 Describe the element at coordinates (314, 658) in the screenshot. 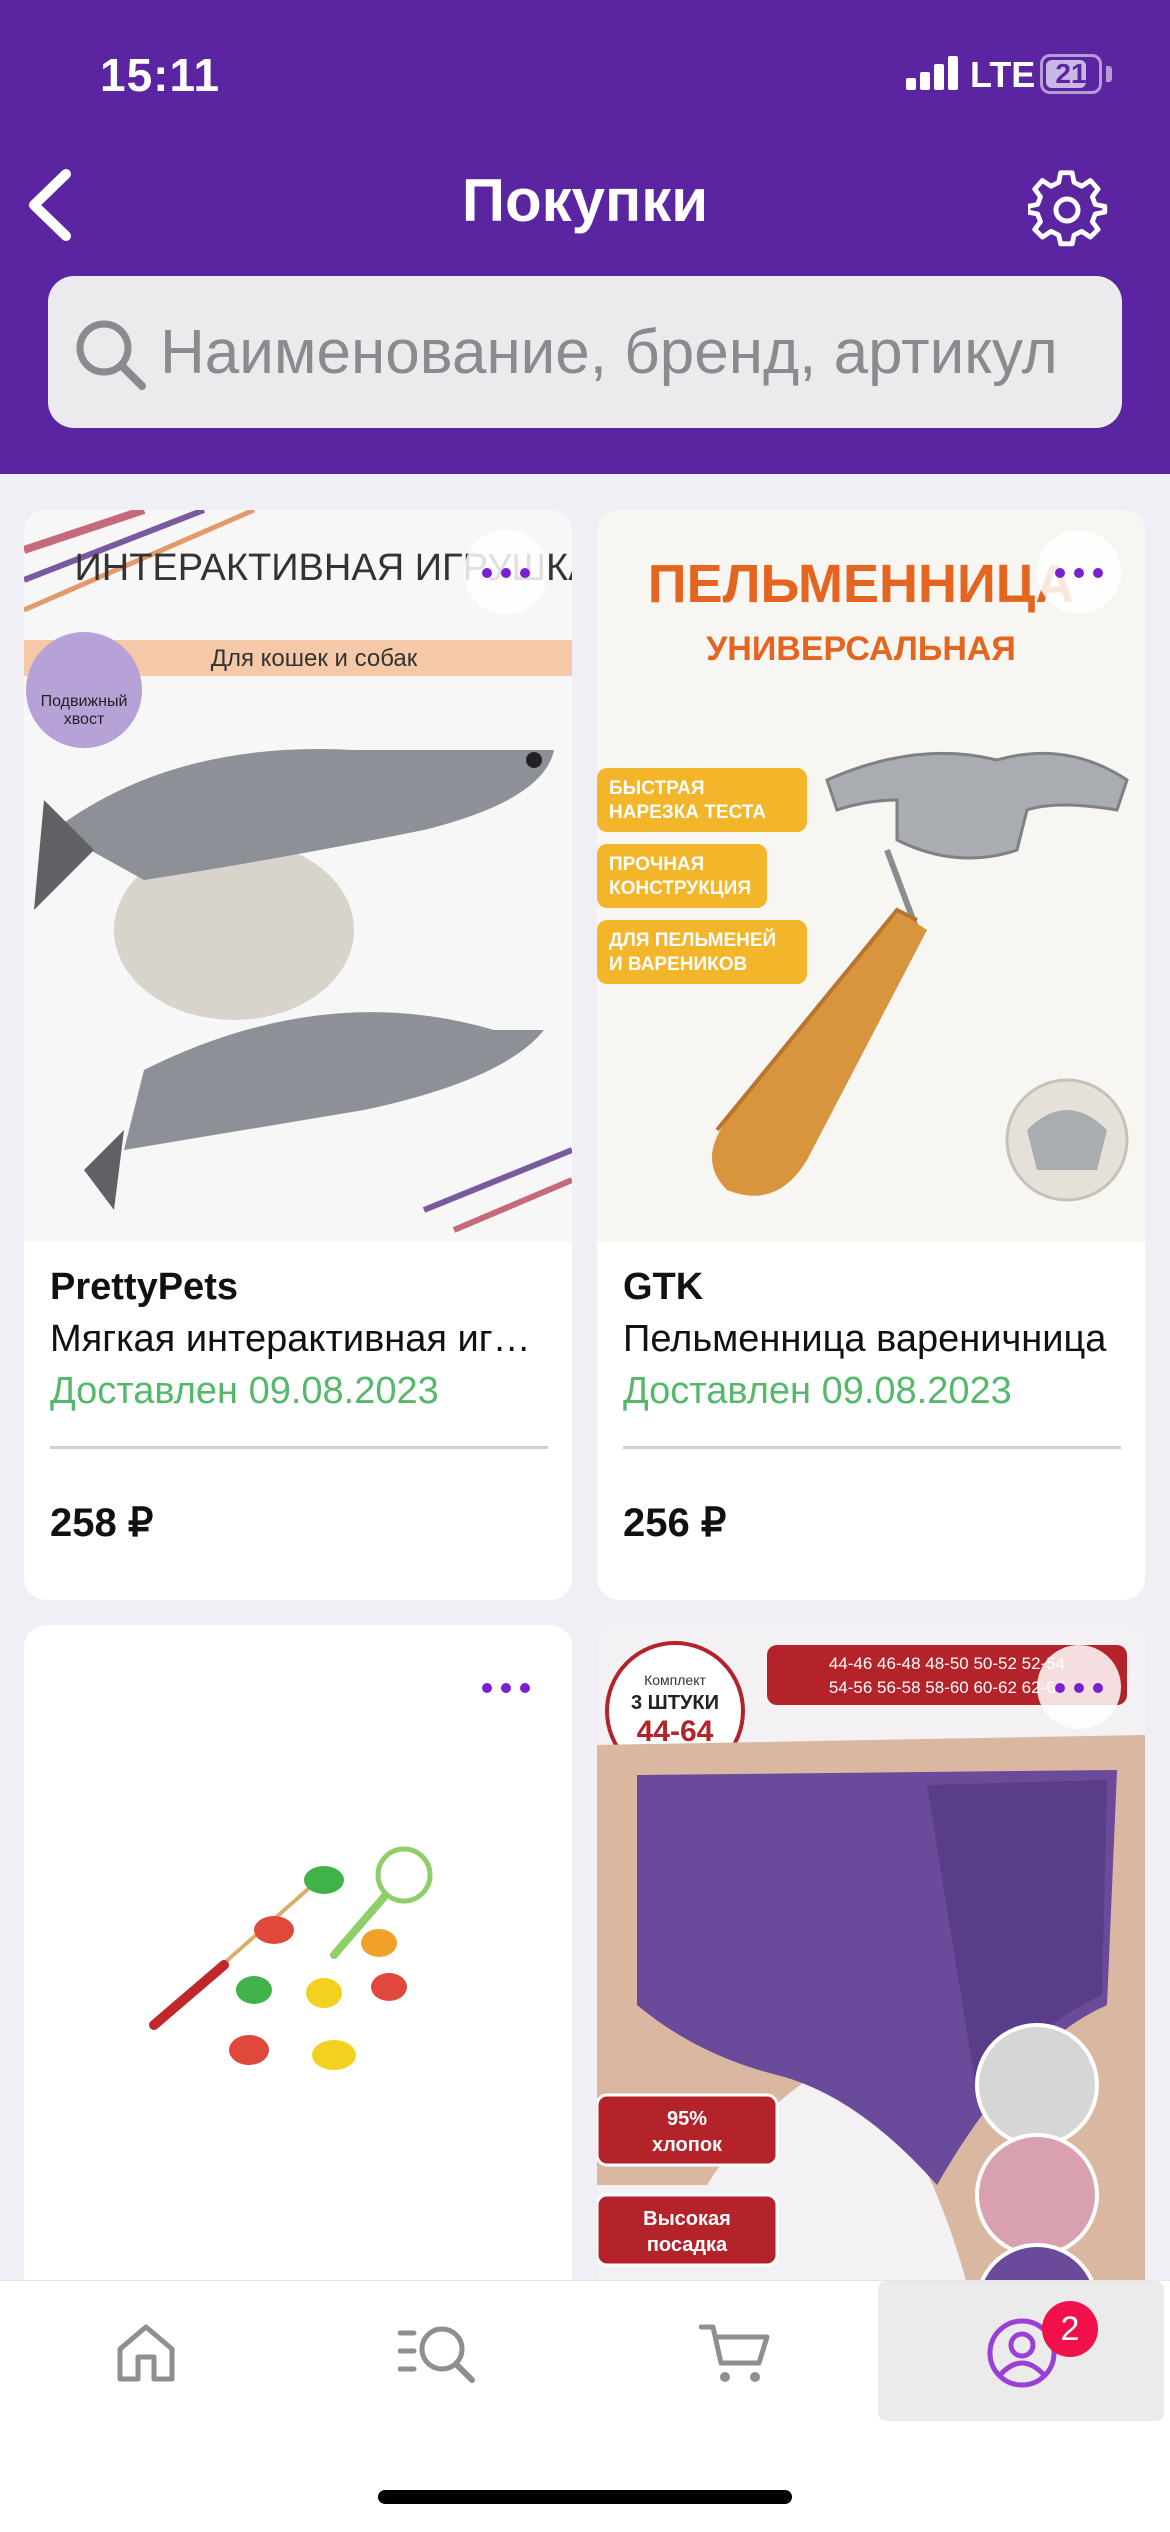

I see `svg-text: Для кошек и собак` at that location.